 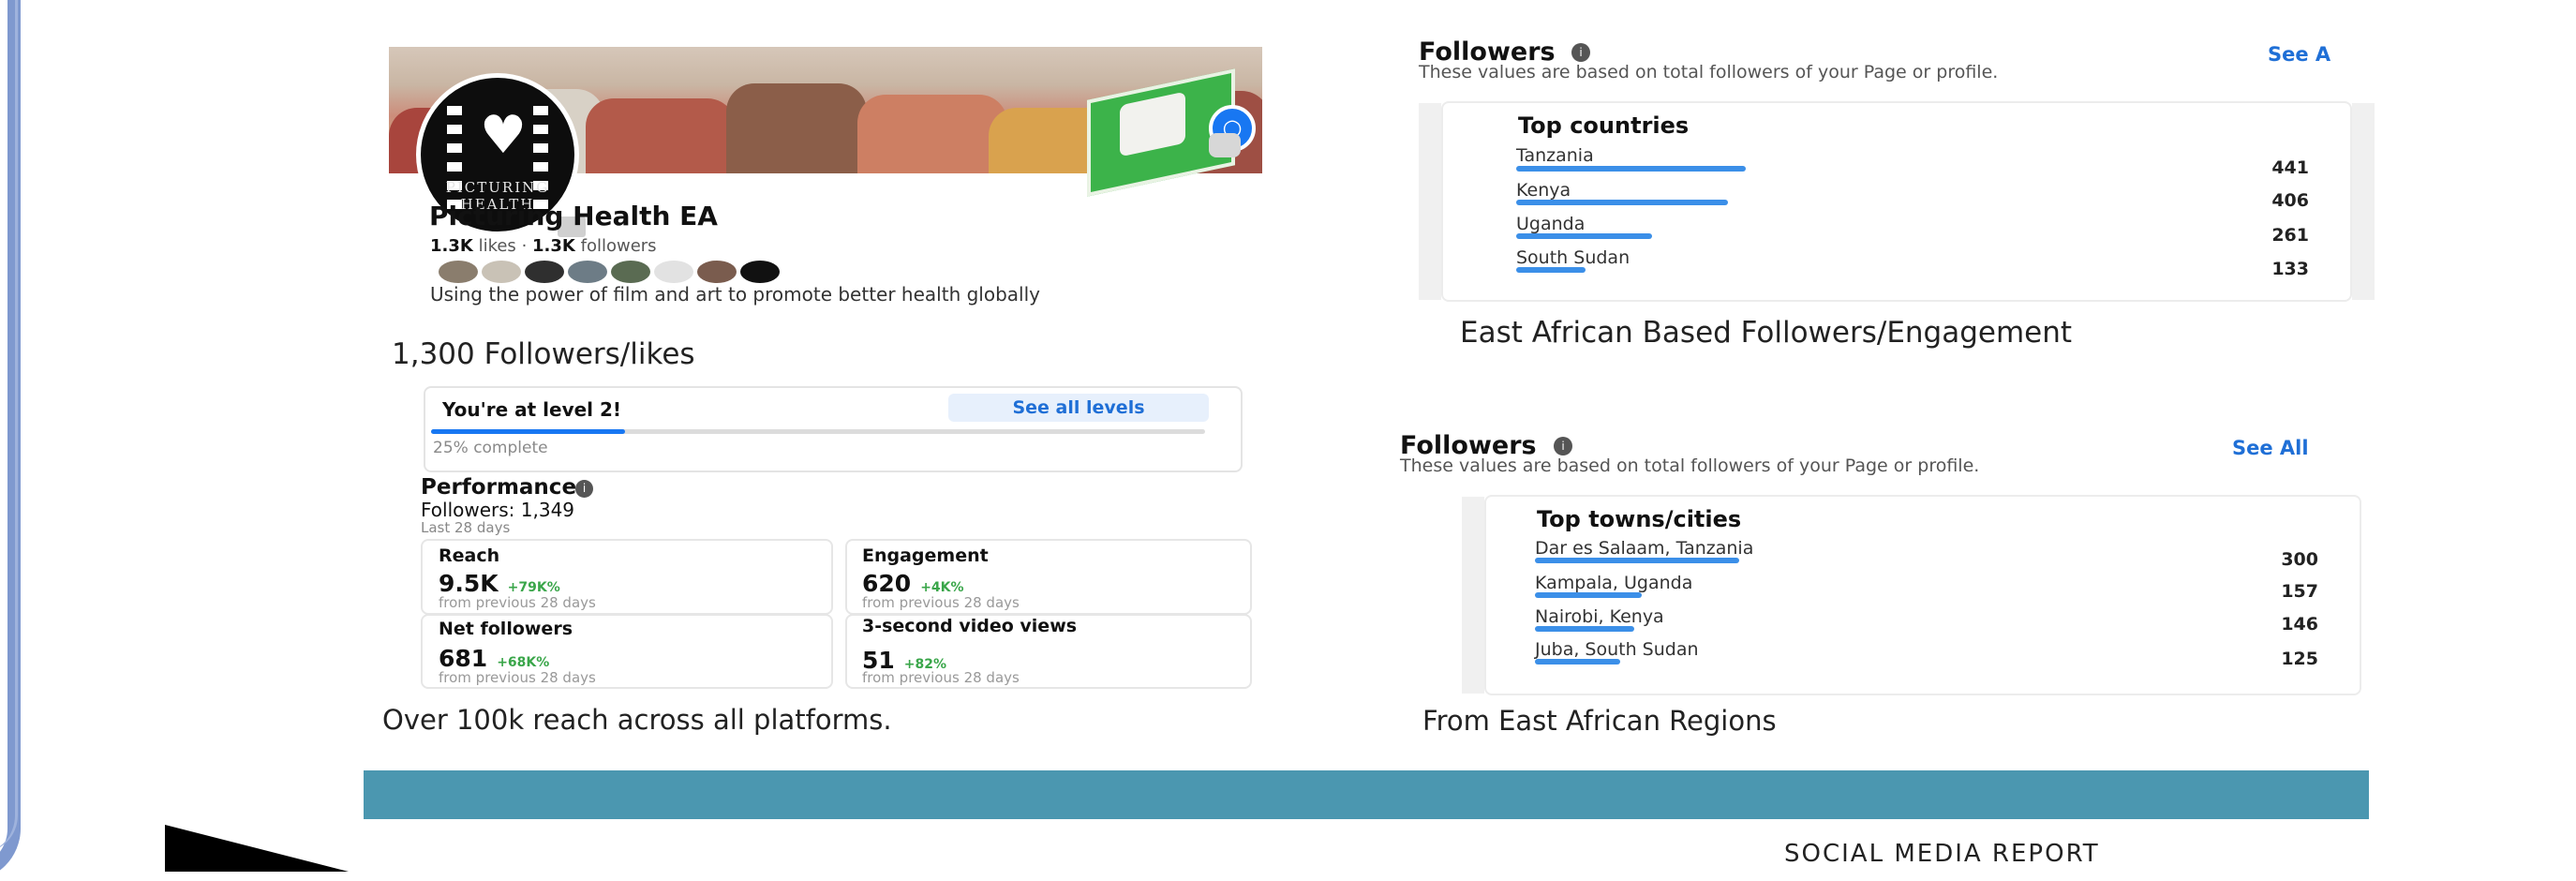 What do you see at coordinates (543, 354) in the screenshot?
I see `caption-followers-likes: 1,300 Followers/likes` at bounding box center [543, 354].